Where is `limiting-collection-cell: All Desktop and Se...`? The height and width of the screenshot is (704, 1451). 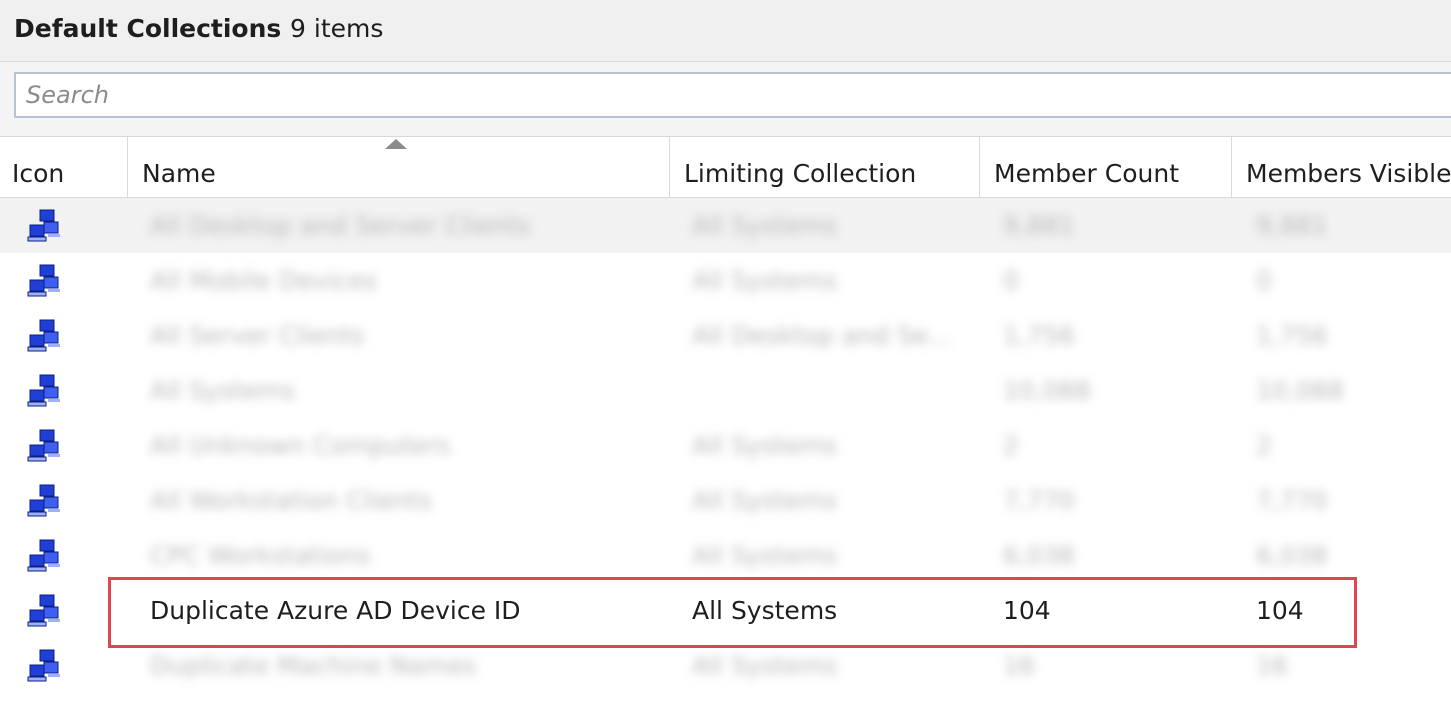 limiting-collection-cell: All Desktop and Se... is located at coordinates (822, 335).